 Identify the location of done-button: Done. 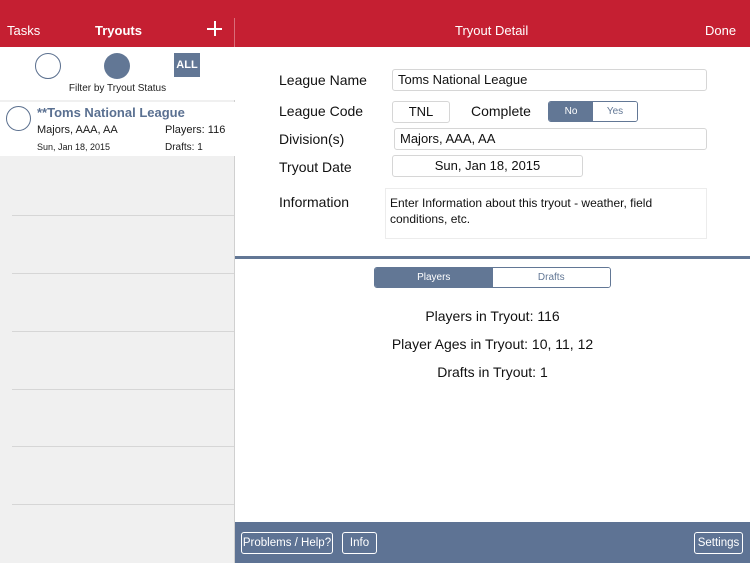
(720, 30).